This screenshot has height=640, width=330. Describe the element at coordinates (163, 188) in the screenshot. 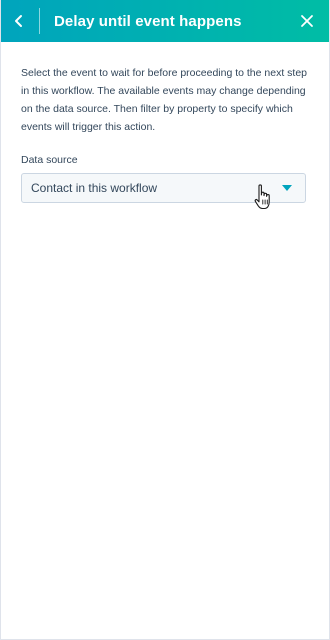

I see `data-source-select: Contact in this workflow` at that location.